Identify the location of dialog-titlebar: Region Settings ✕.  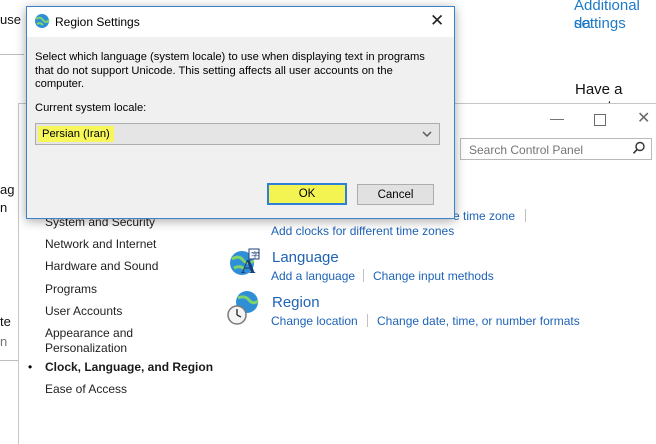
(240, 22).